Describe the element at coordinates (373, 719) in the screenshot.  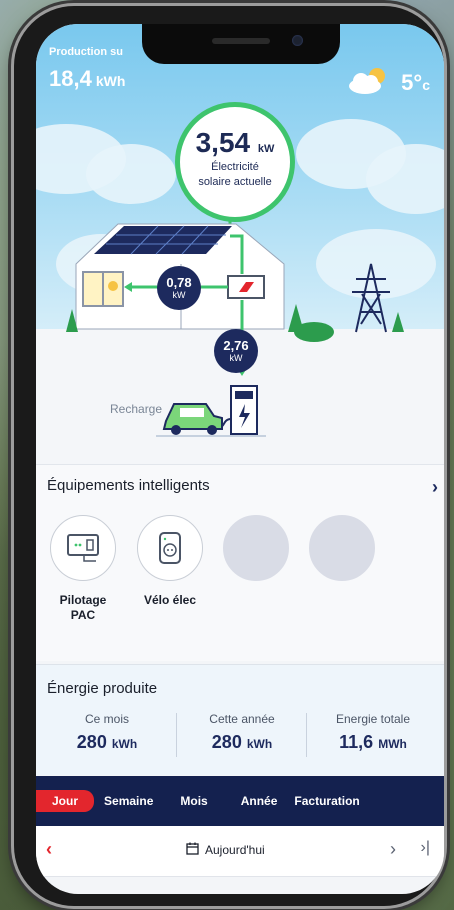
I see `stat-label: Energie totale` at that location.